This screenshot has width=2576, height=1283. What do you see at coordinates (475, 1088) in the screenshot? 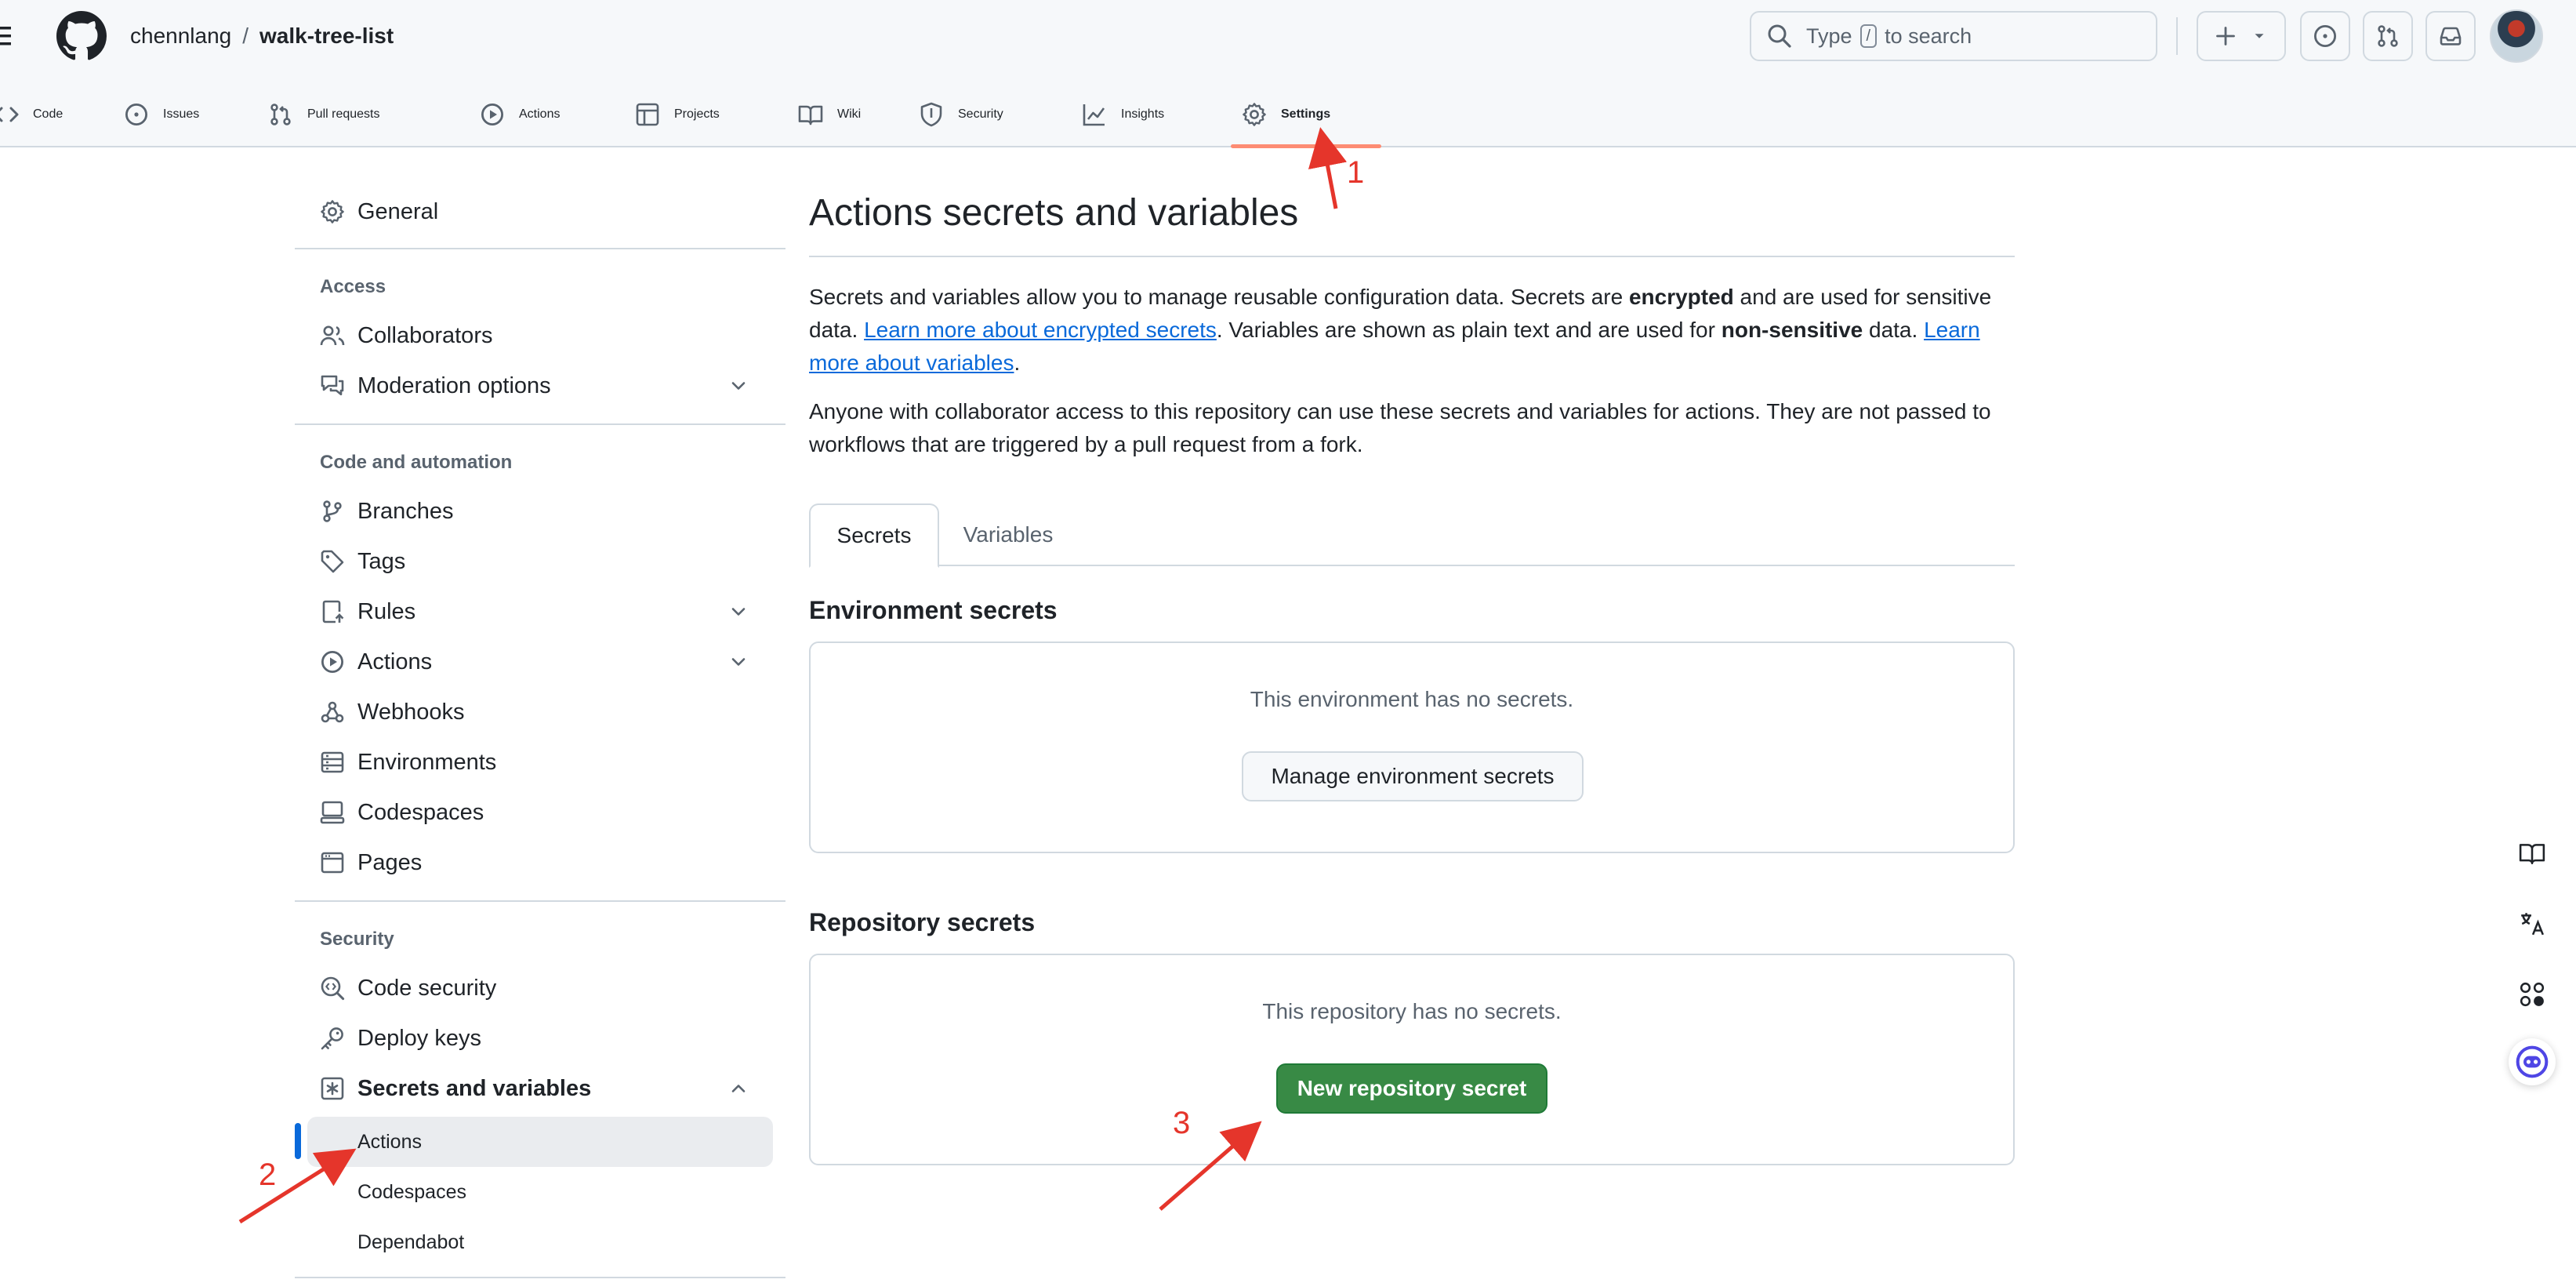
I see `sidebar-item-secrets-variables-label: Secrets and variables` at bounding box center [475, 1088].